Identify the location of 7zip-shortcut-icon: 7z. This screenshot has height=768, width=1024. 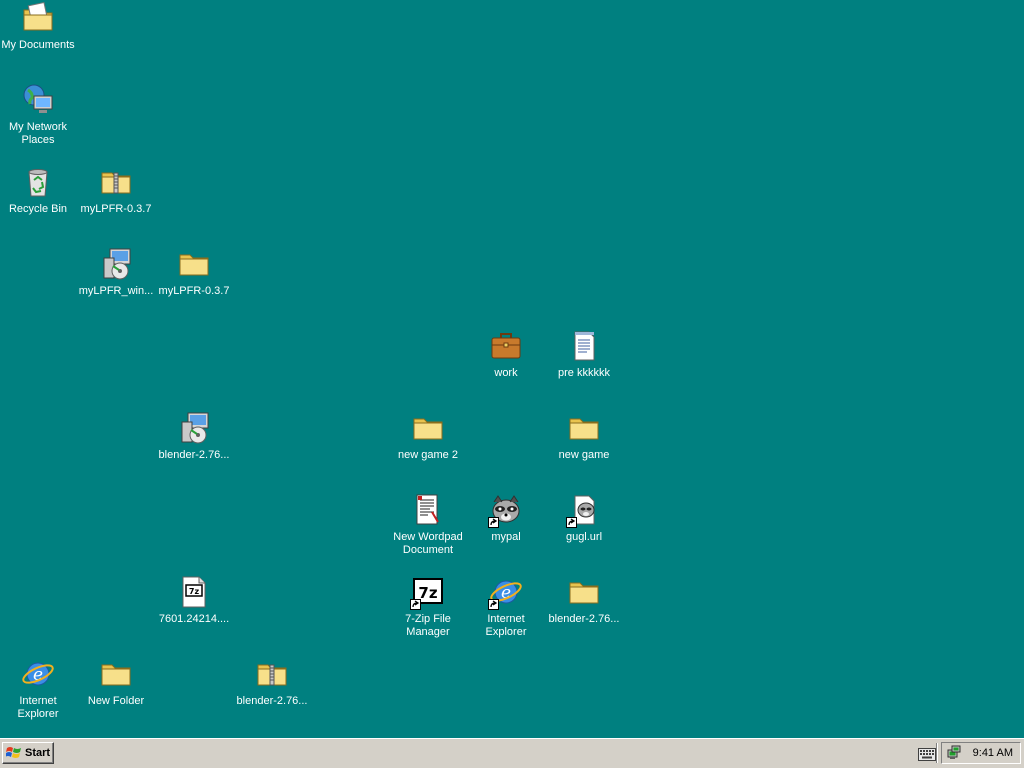
(428, 592).